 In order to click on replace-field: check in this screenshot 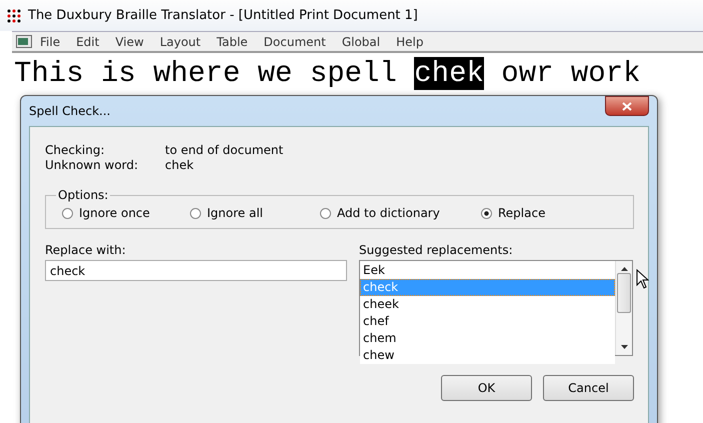, I will do `click(196, 270)`.